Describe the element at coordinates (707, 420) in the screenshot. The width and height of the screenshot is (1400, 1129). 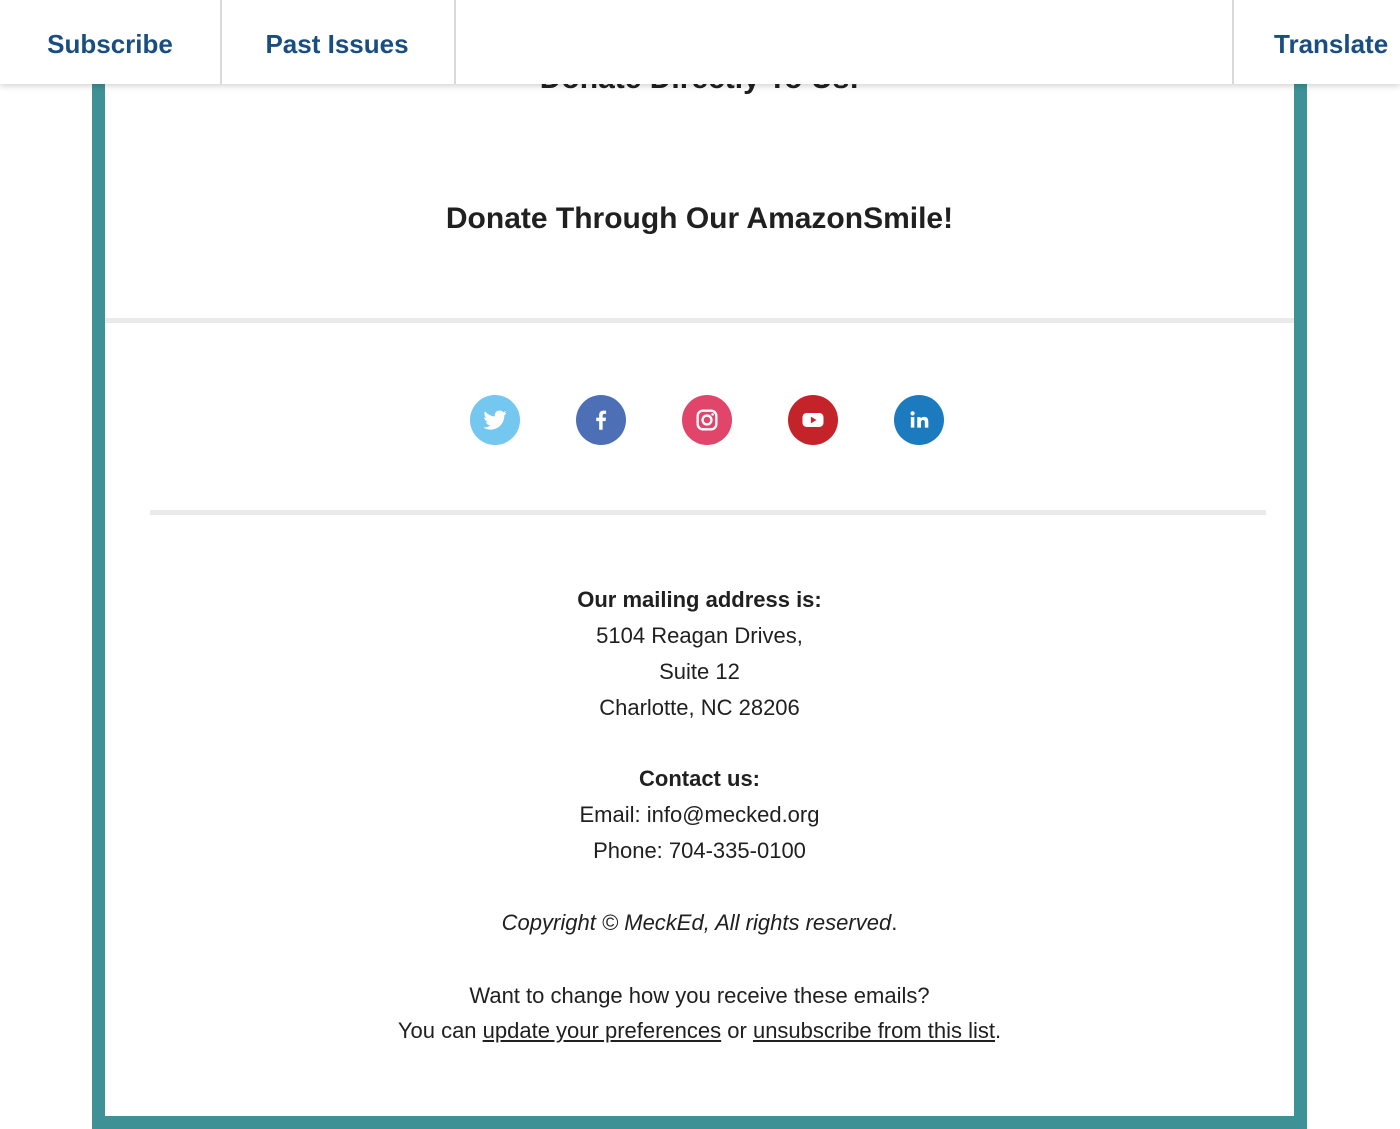
I see `instagram-icon` at that location.